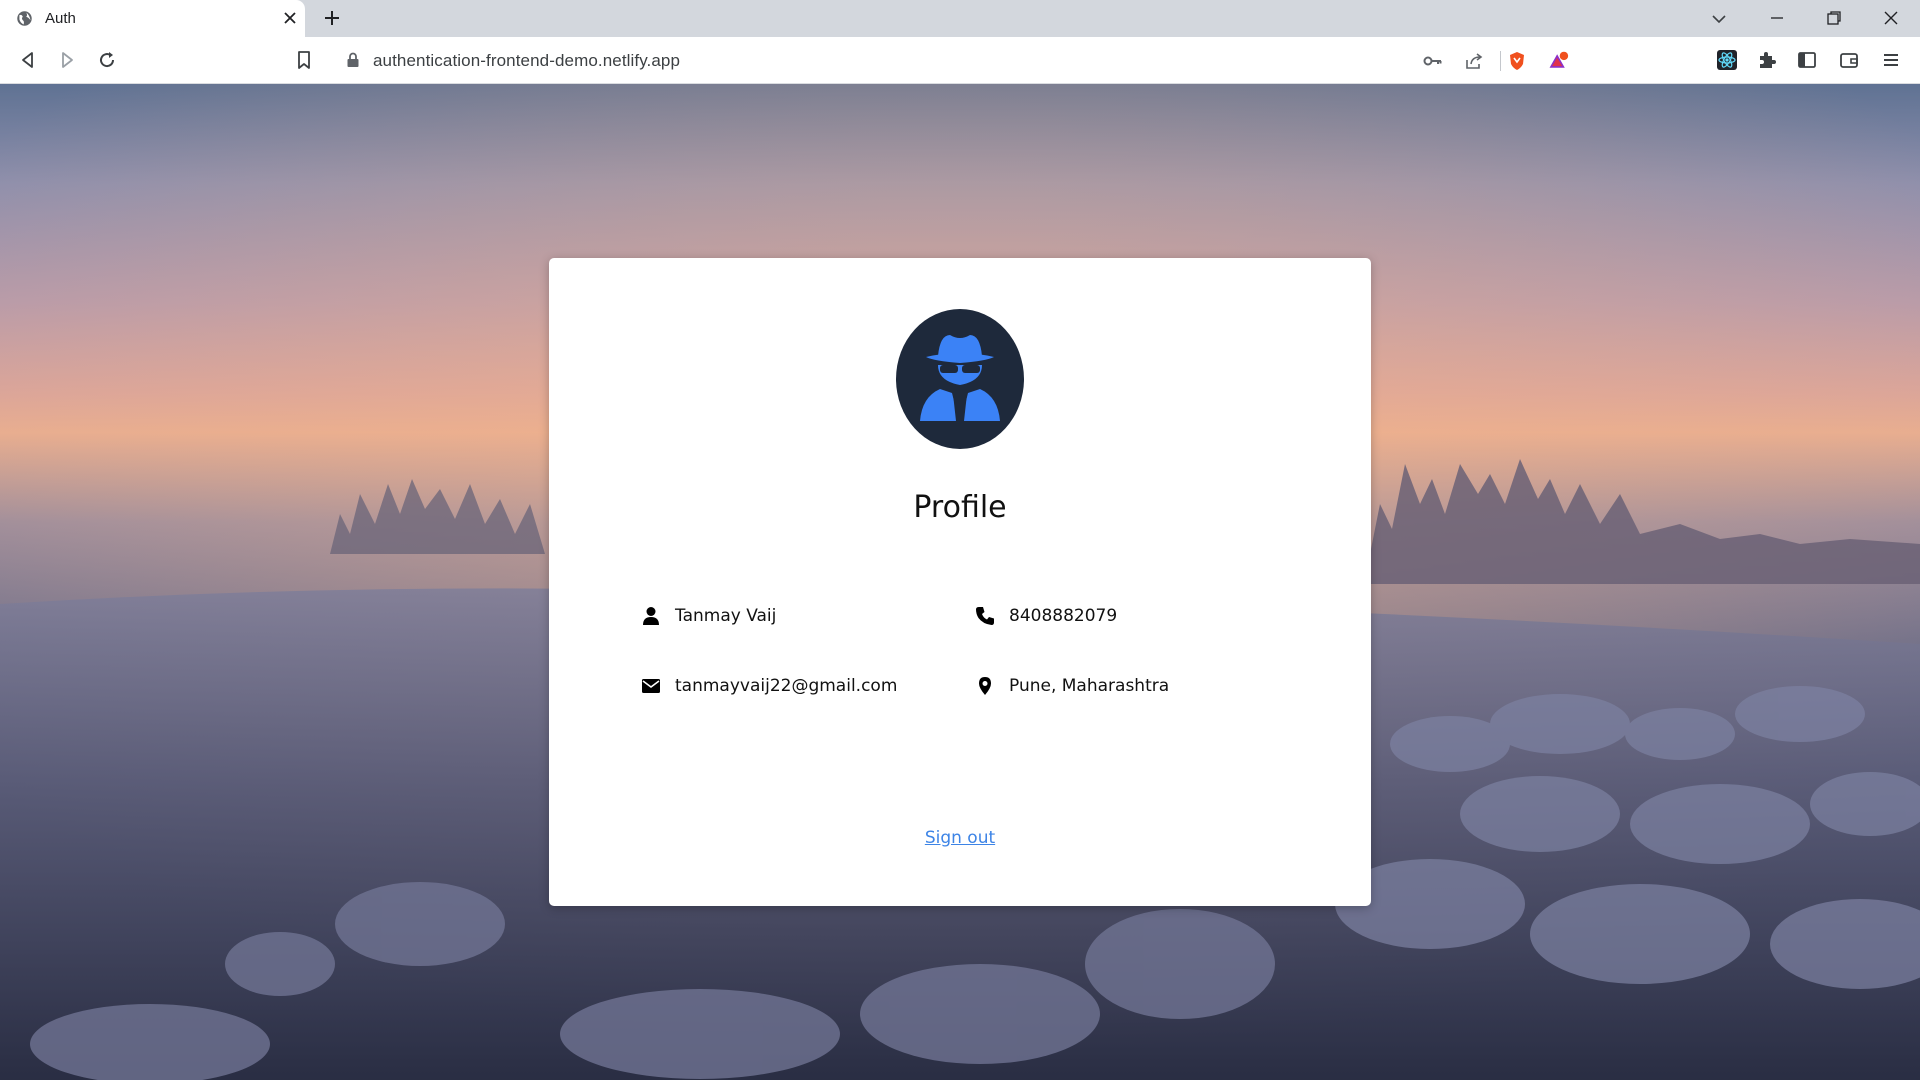  Describe the element at coordinates (152, 18) in the screenshot. I see `browser-tab: Auth` at that location.